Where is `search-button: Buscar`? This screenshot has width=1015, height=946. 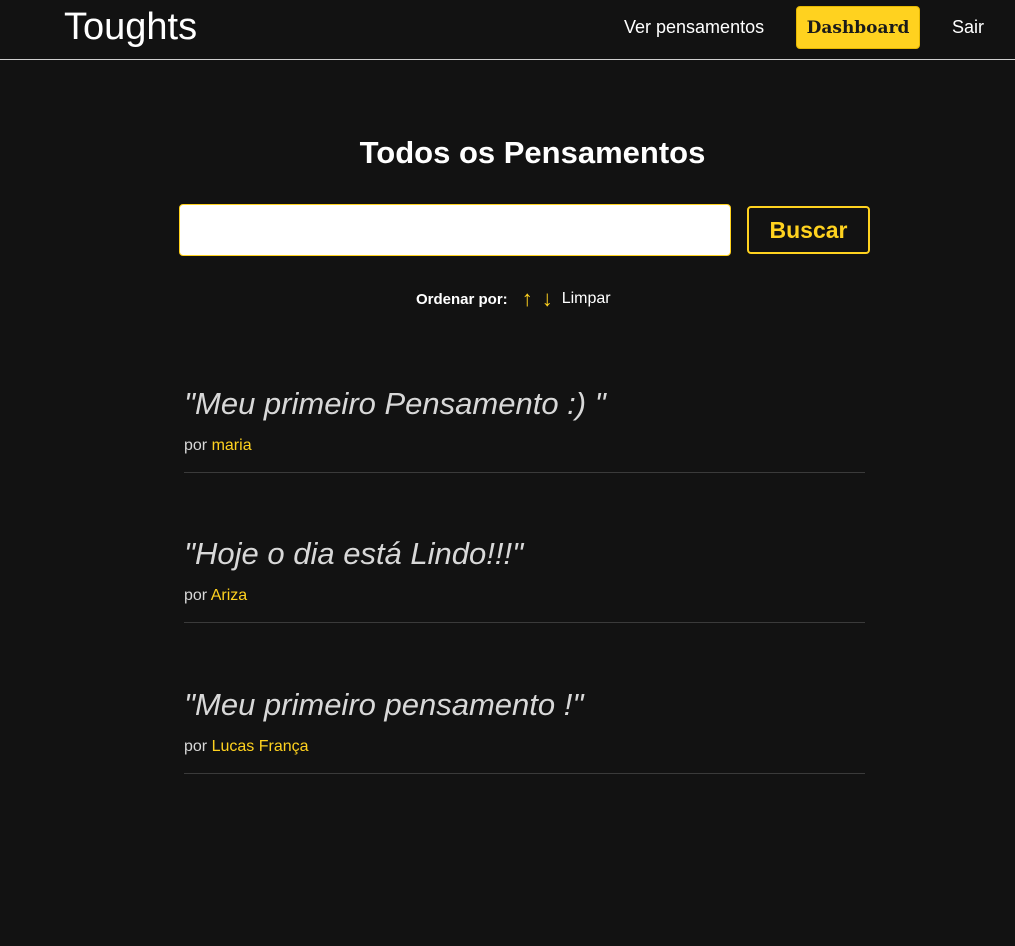 search-button: Buscar is located at coordinates (808, 230).